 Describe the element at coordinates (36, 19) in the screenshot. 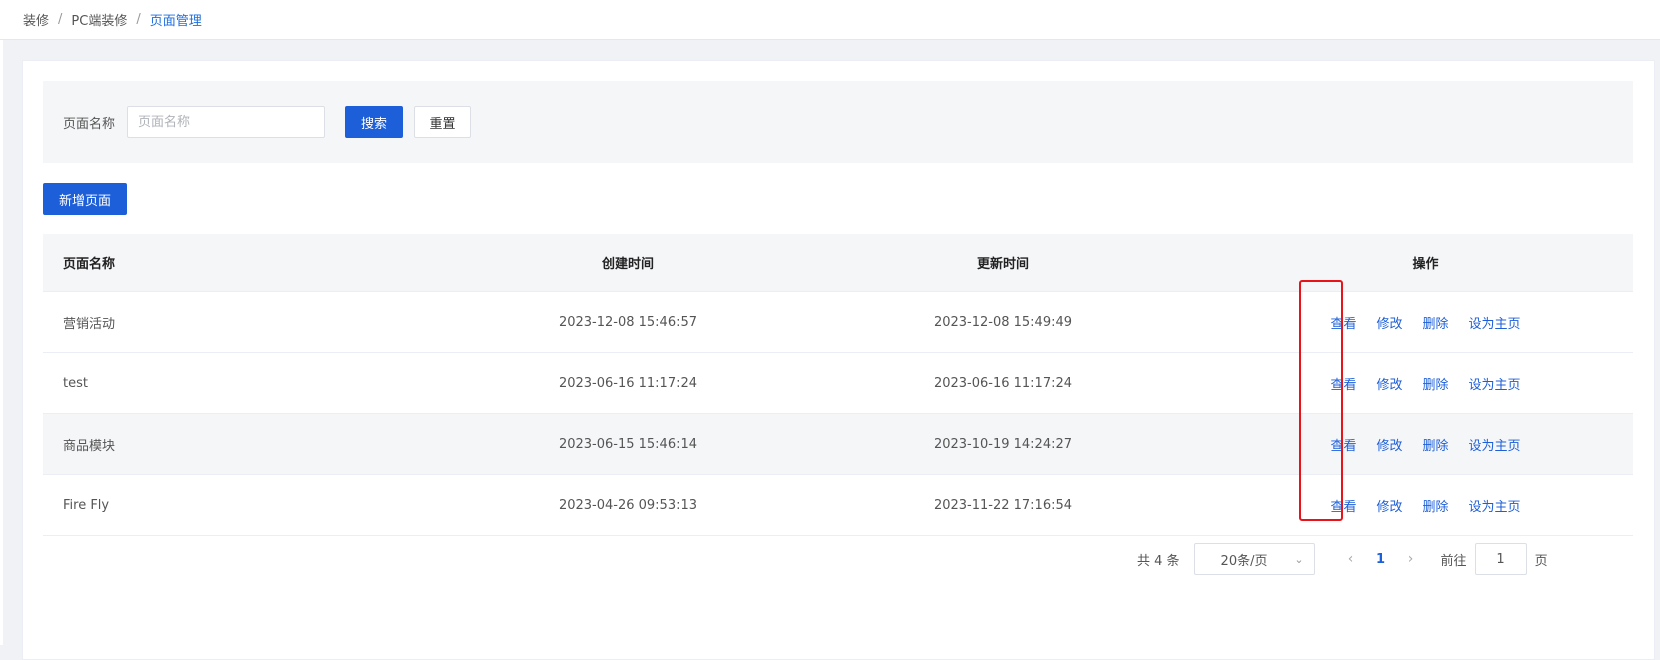

I see `breadcrumb-item-decoration: 装修` at that location.